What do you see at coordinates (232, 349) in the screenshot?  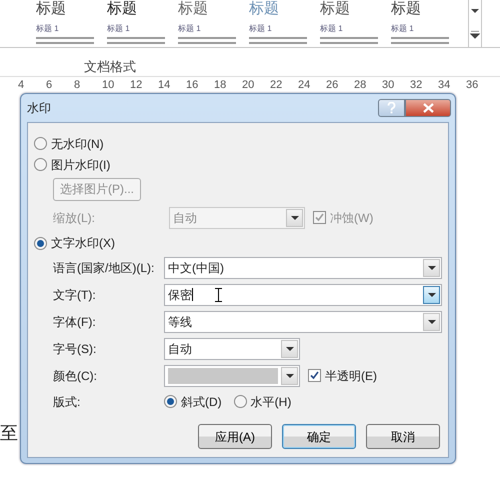 I see `size-select: 自动` at bounding box center [232, 349].